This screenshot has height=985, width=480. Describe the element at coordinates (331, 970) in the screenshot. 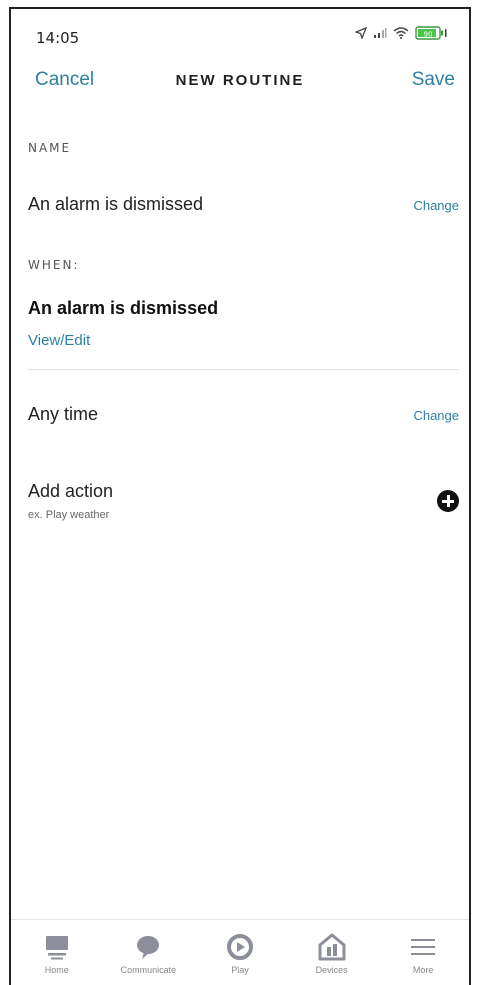

I see `tab-label-devices: Devices` at that location.